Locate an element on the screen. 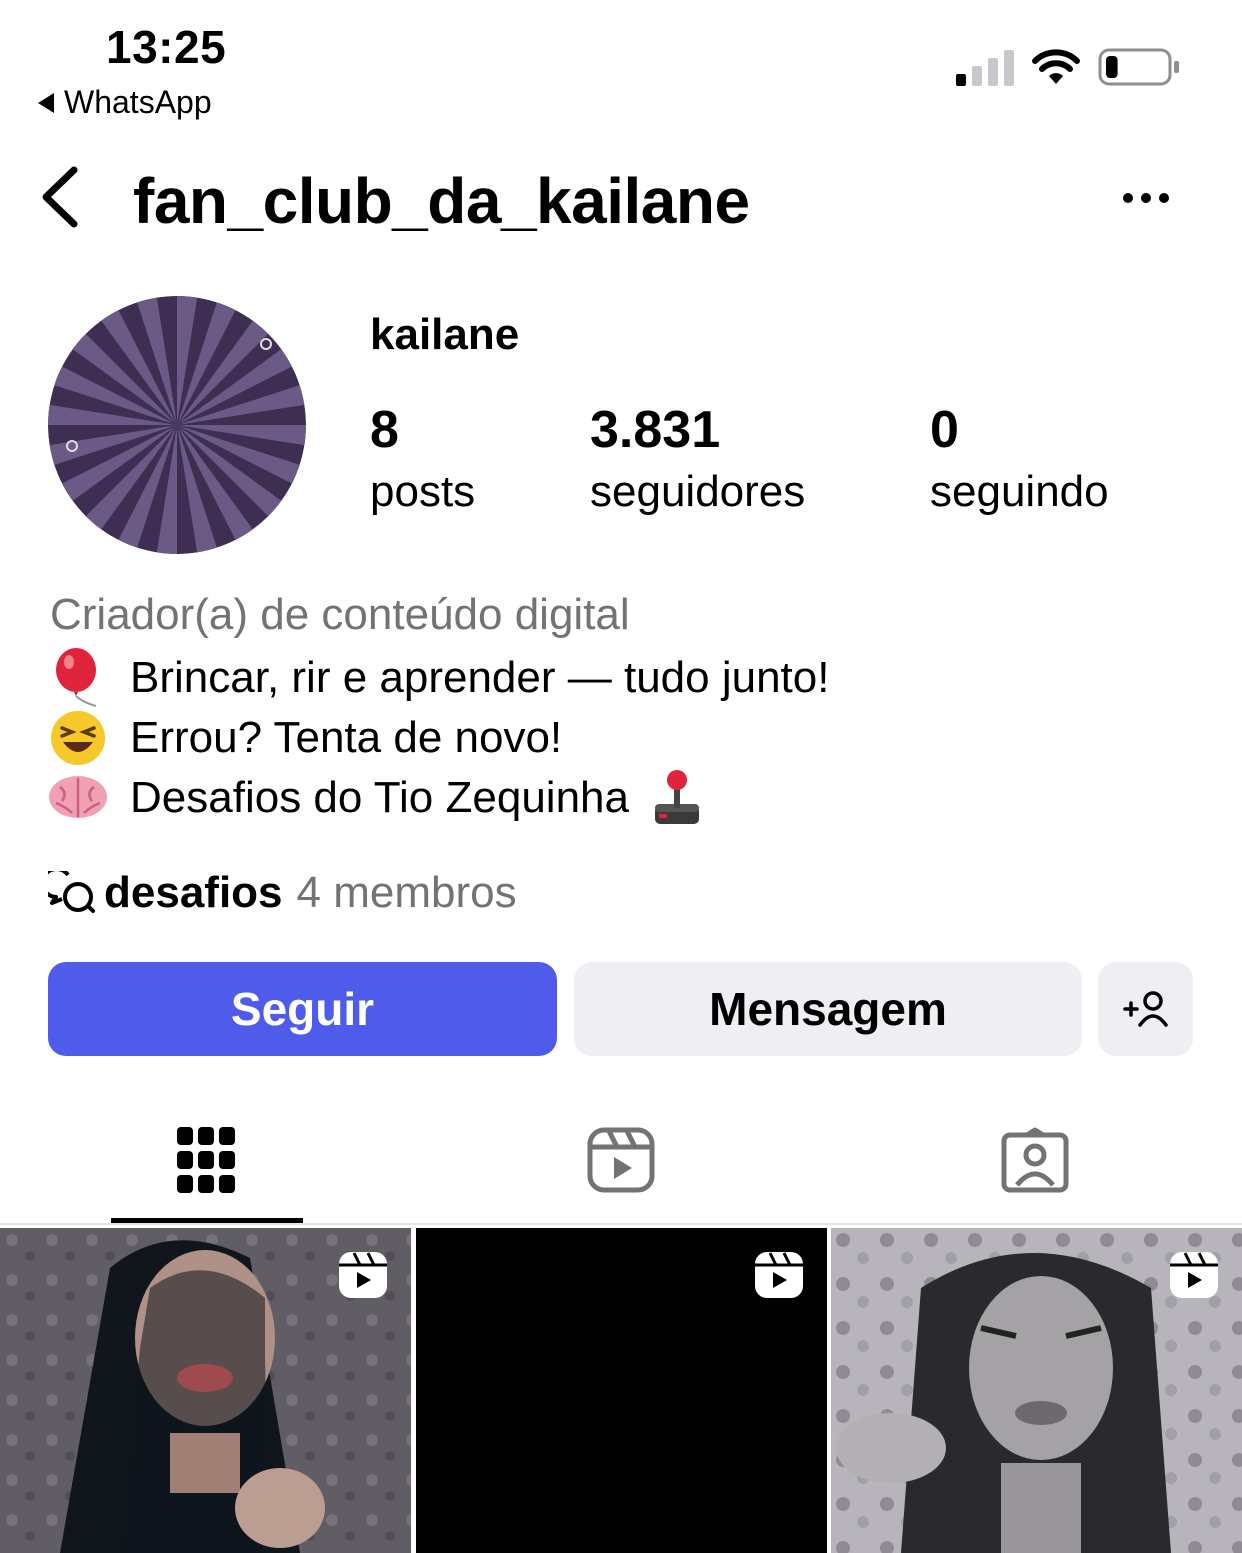 The image size is (1242, 1553). tab-divider is located at coordinates (621, 1224).